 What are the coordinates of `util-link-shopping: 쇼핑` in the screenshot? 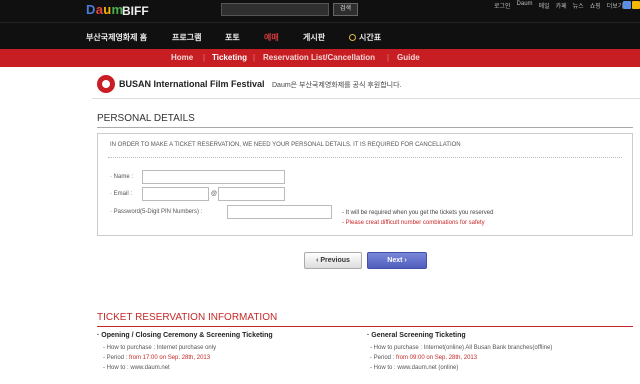 It's located at (595, 5).